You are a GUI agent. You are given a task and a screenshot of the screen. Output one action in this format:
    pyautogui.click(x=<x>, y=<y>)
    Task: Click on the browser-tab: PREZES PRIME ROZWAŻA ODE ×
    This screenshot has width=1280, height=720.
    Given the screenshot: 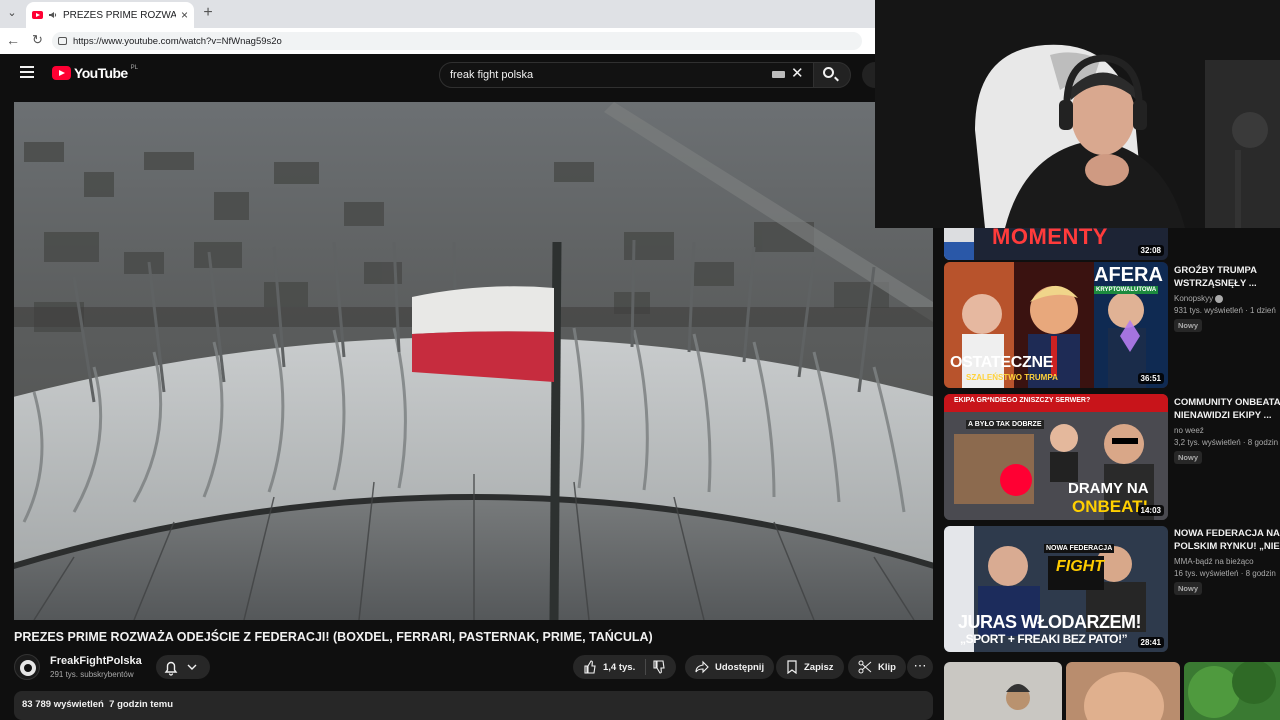 What is the action you would take?
    pyautogui.click(x=110, y=15)
    